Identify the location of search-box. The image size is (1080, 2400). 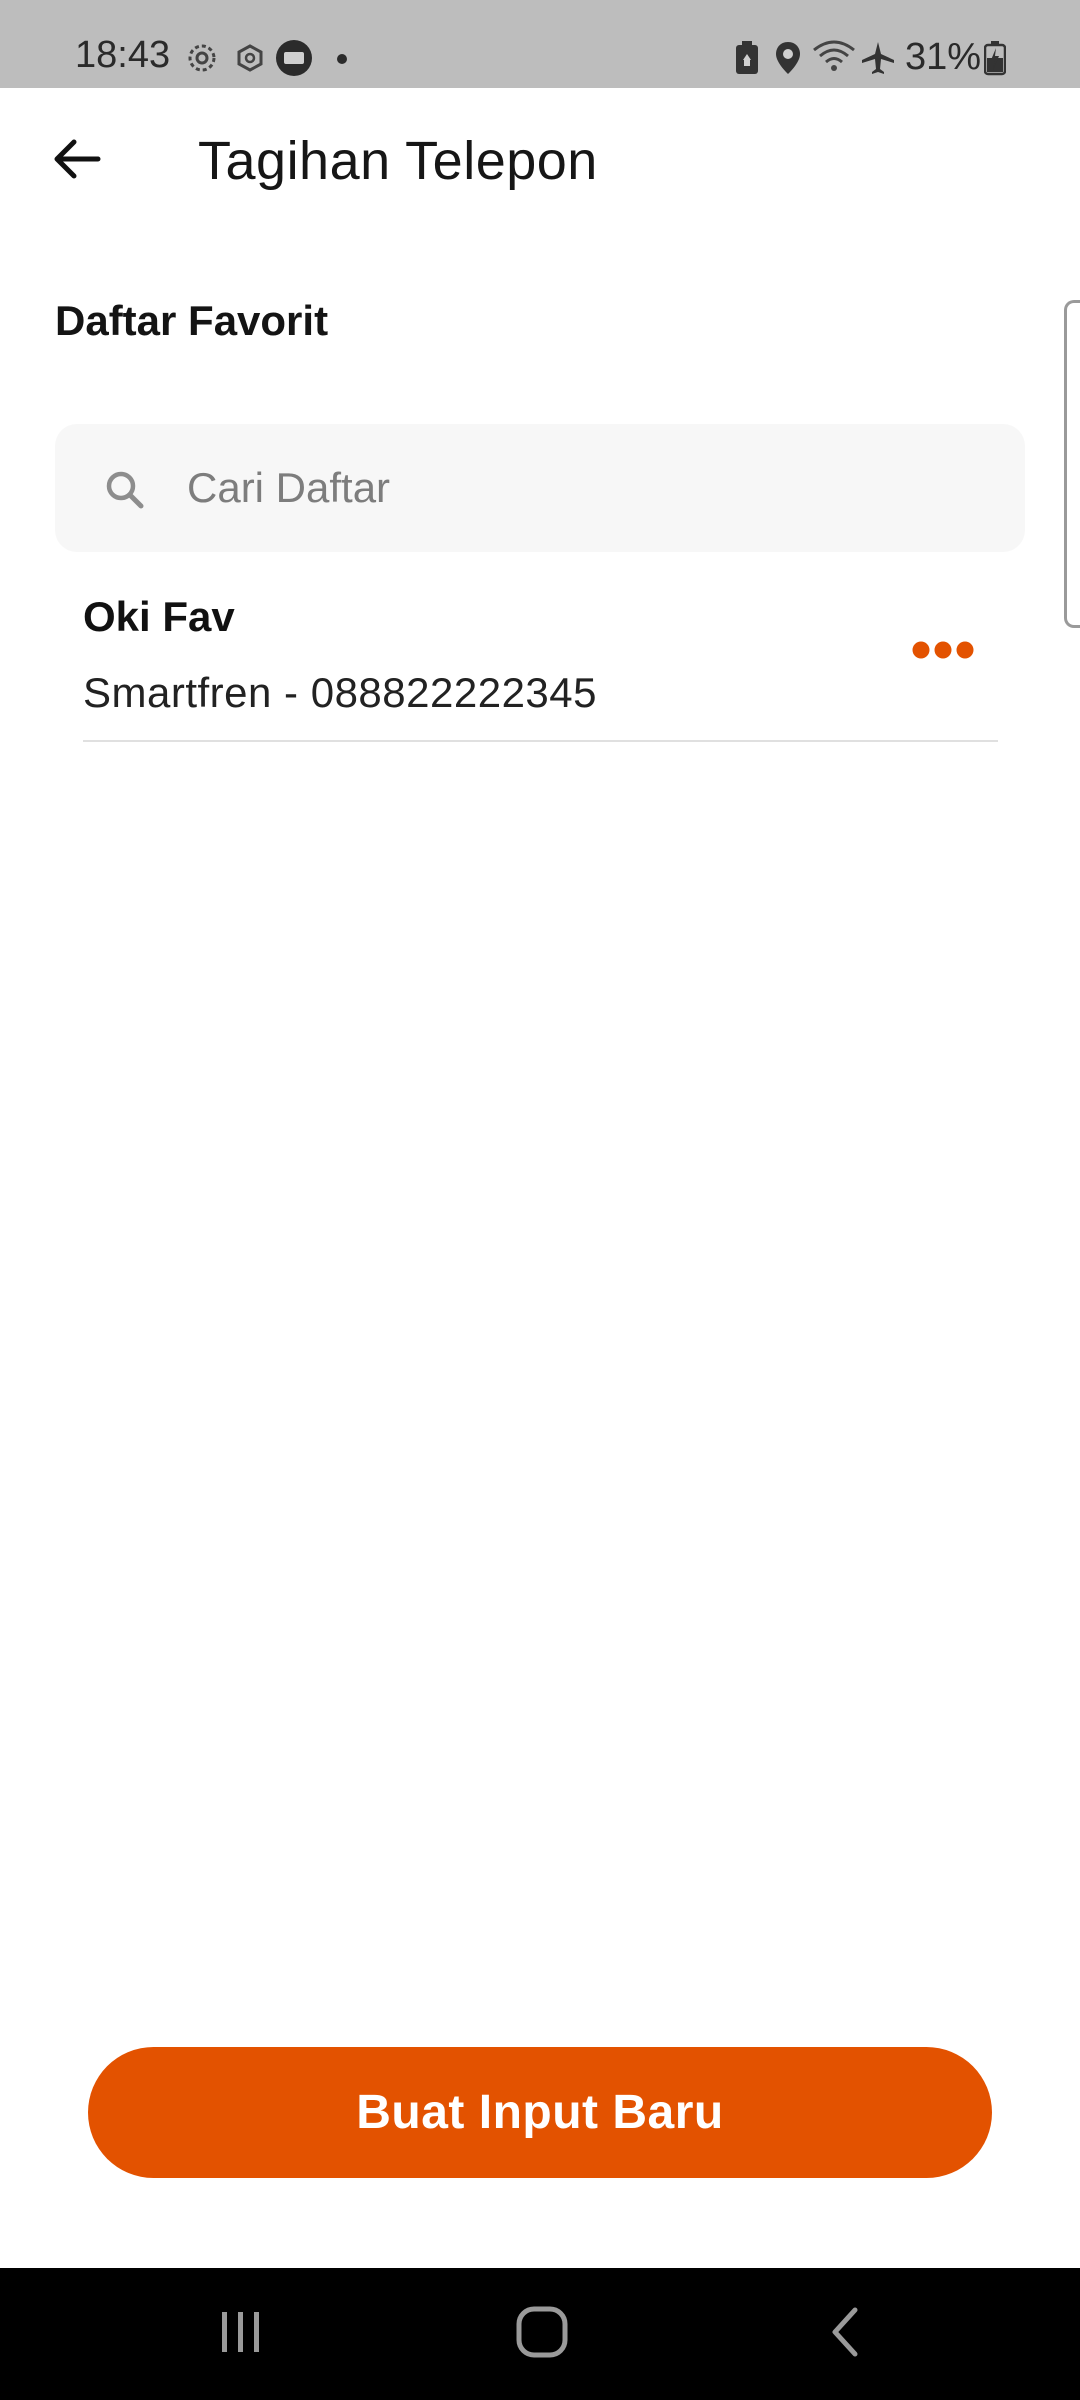
(540, 488).